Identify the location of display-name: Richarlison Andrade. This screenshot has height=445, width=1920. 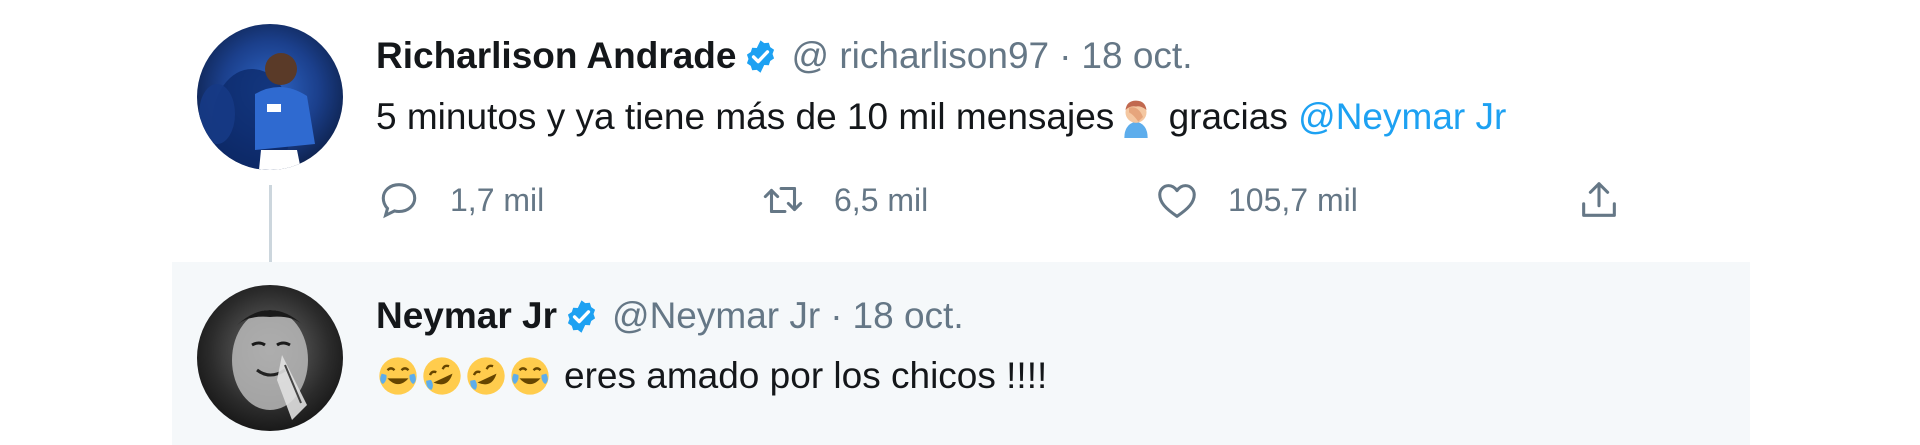
(556, 56).